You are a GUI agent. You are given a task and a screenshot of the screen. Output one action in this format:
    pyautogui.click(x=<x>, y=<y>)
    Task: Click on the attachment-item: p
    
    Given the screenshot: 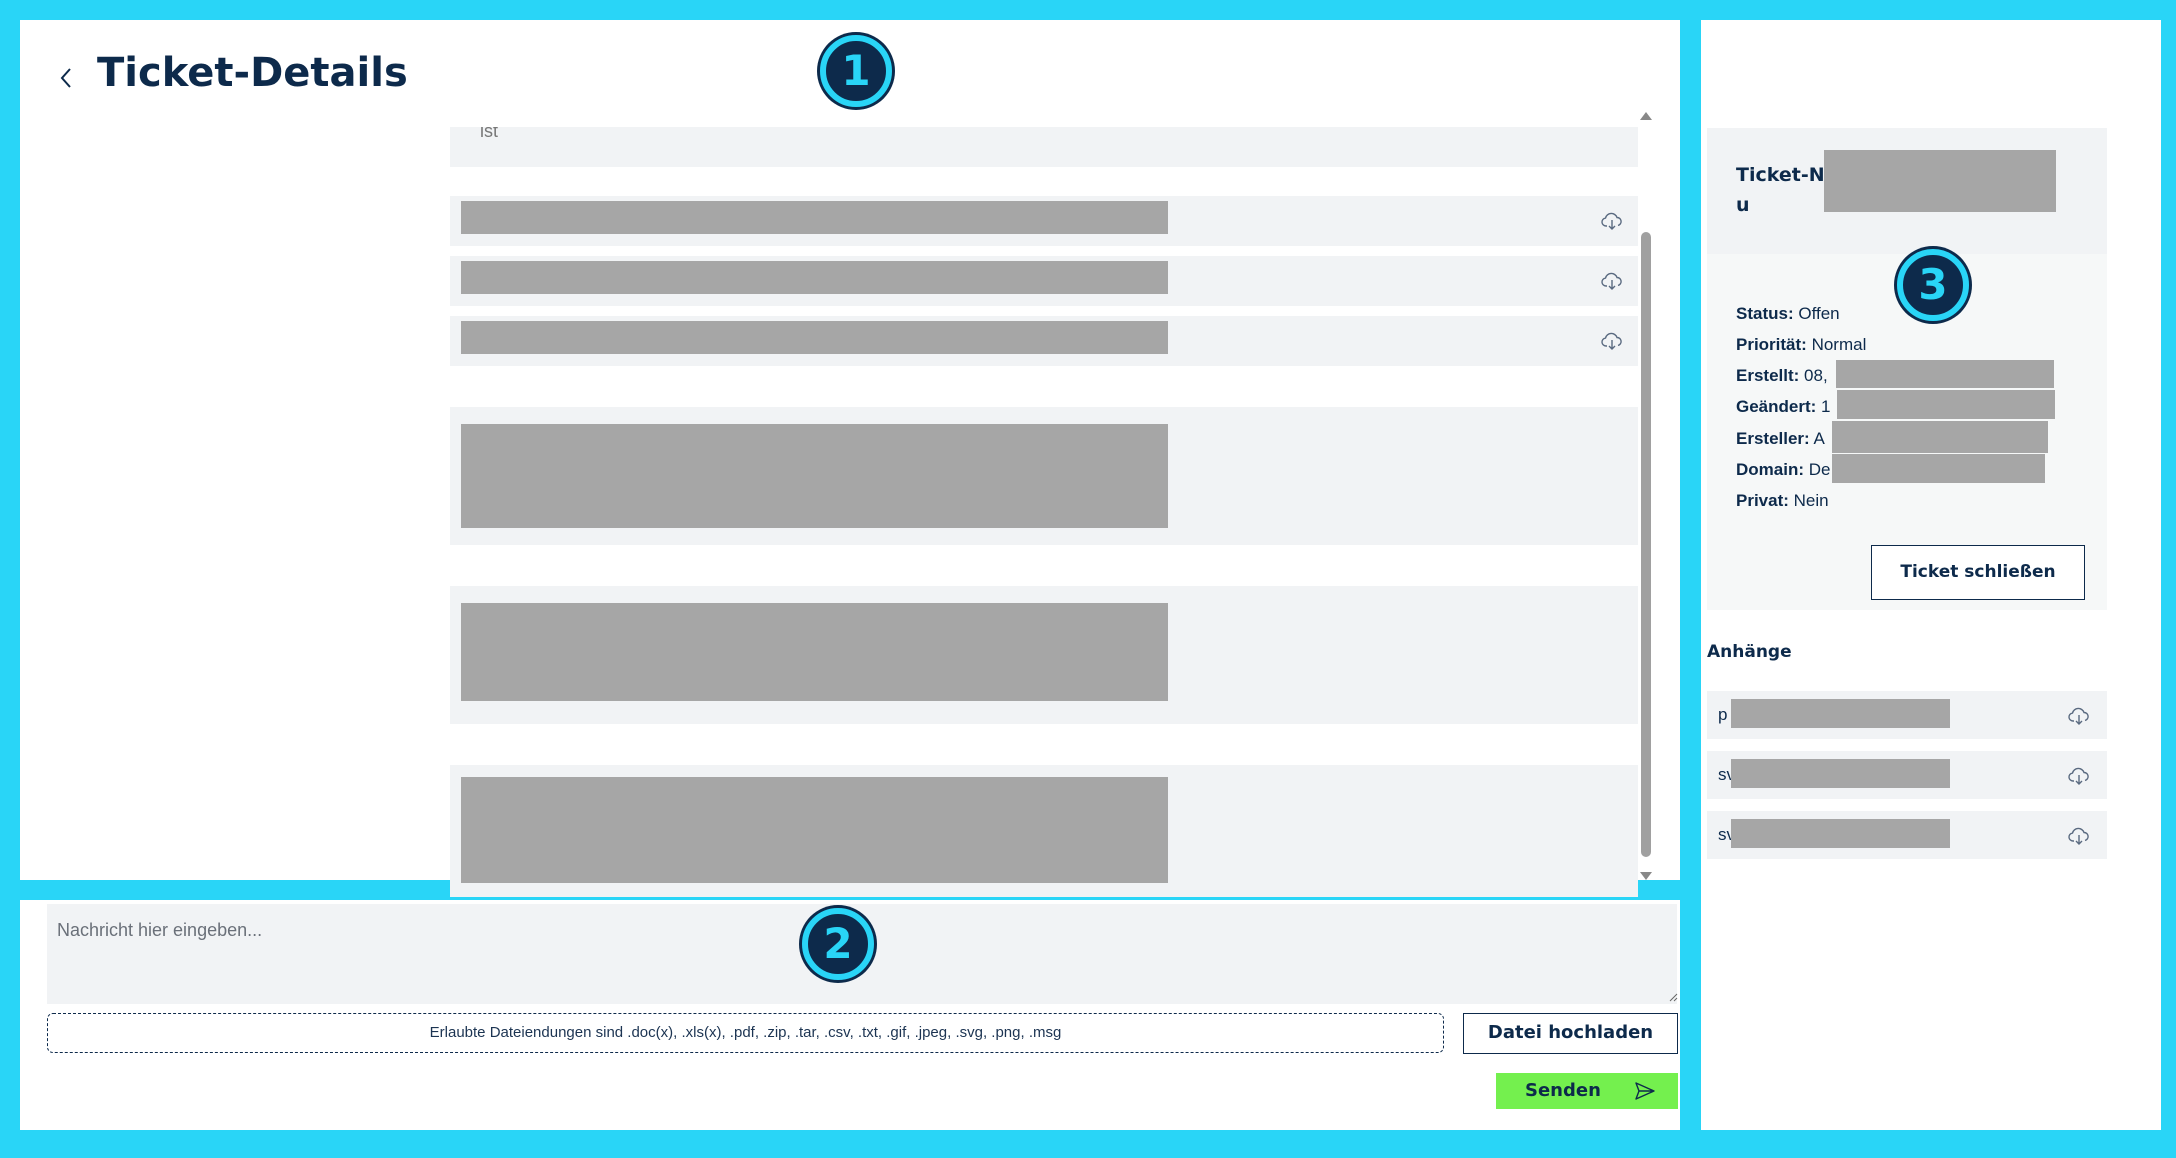 What is the action you would take?
    pyautogui.click(x=1907, y=715)
    